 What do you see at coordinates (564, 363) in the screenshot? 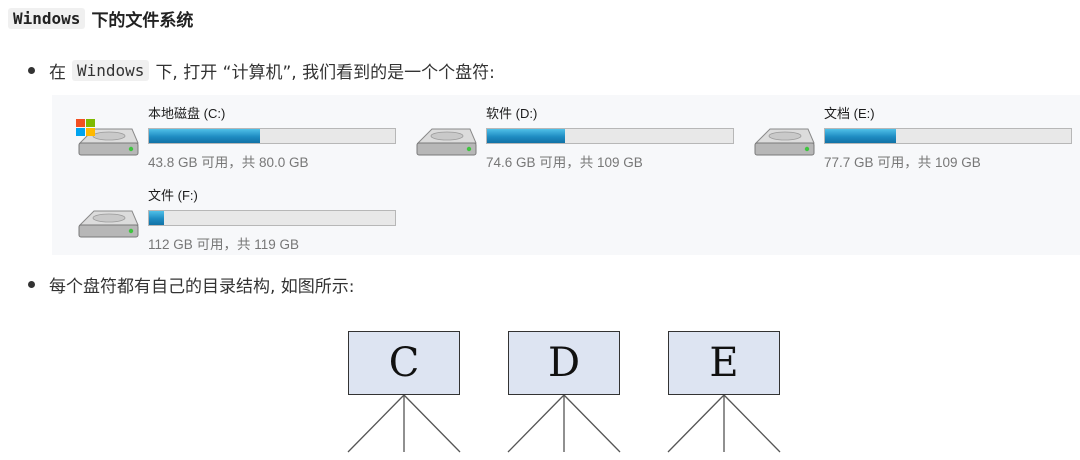
I see `tree-node-d: D` at bounding box center [564, 363].